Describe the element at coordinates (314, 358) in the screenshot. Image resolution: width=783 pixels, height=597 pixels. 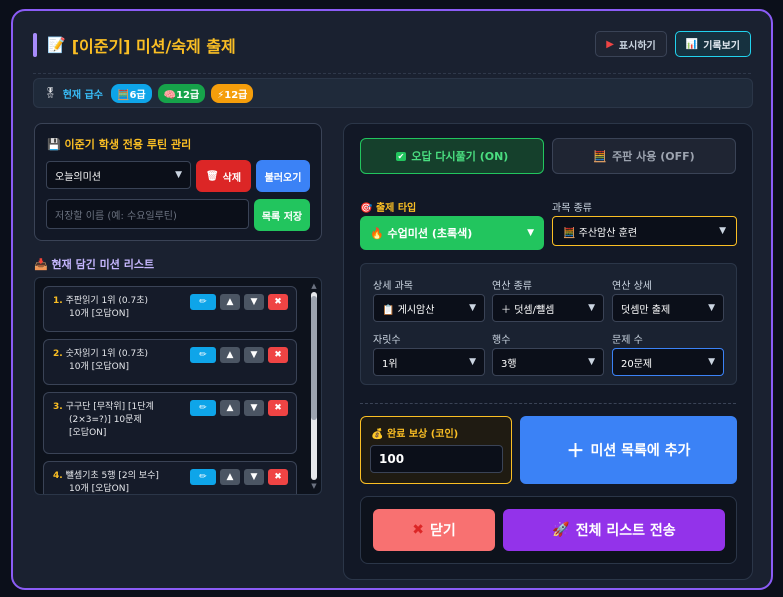
I see `scrollbar-thumb` at that location.